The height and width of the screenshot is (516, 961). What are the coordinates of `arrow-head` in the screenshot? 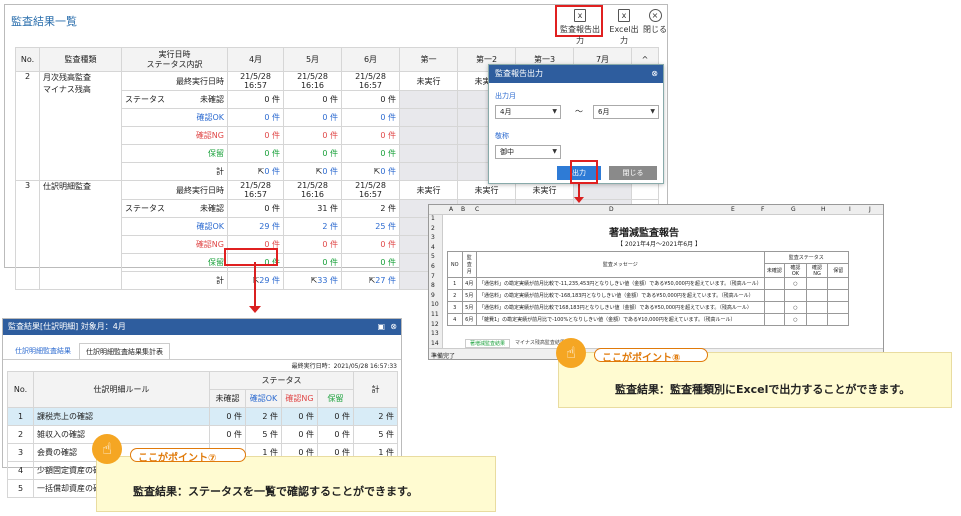 It's located at (579, 200).